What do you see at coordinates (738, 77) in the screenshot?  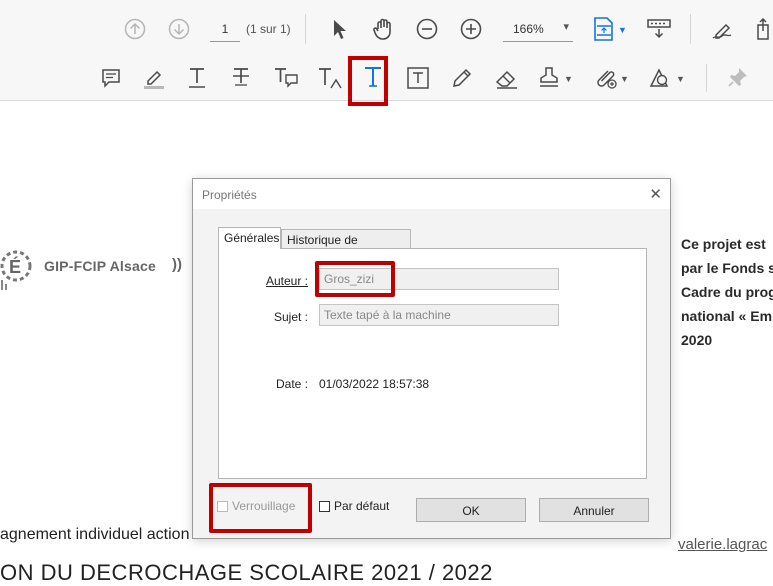 I see `pin-icon` at bounding box center [738, 77].